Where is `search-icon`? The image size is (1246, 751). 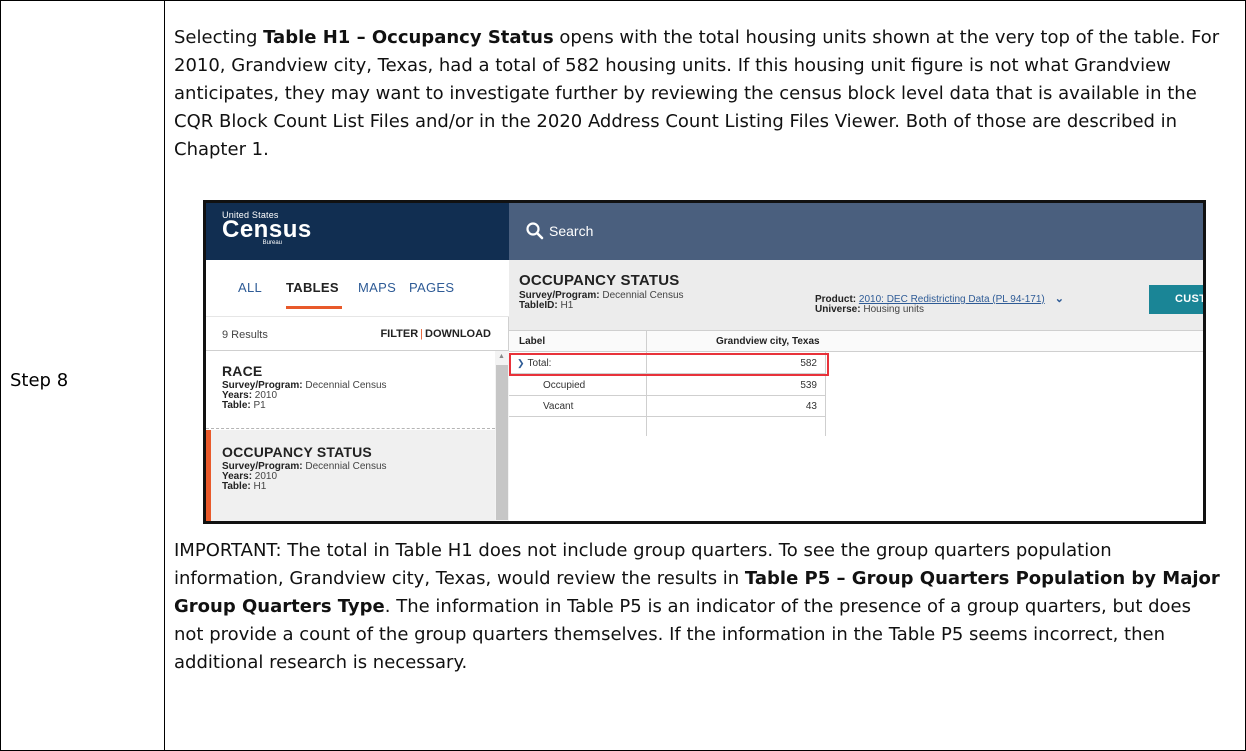 search-icon is located at coordinates (535, 231).